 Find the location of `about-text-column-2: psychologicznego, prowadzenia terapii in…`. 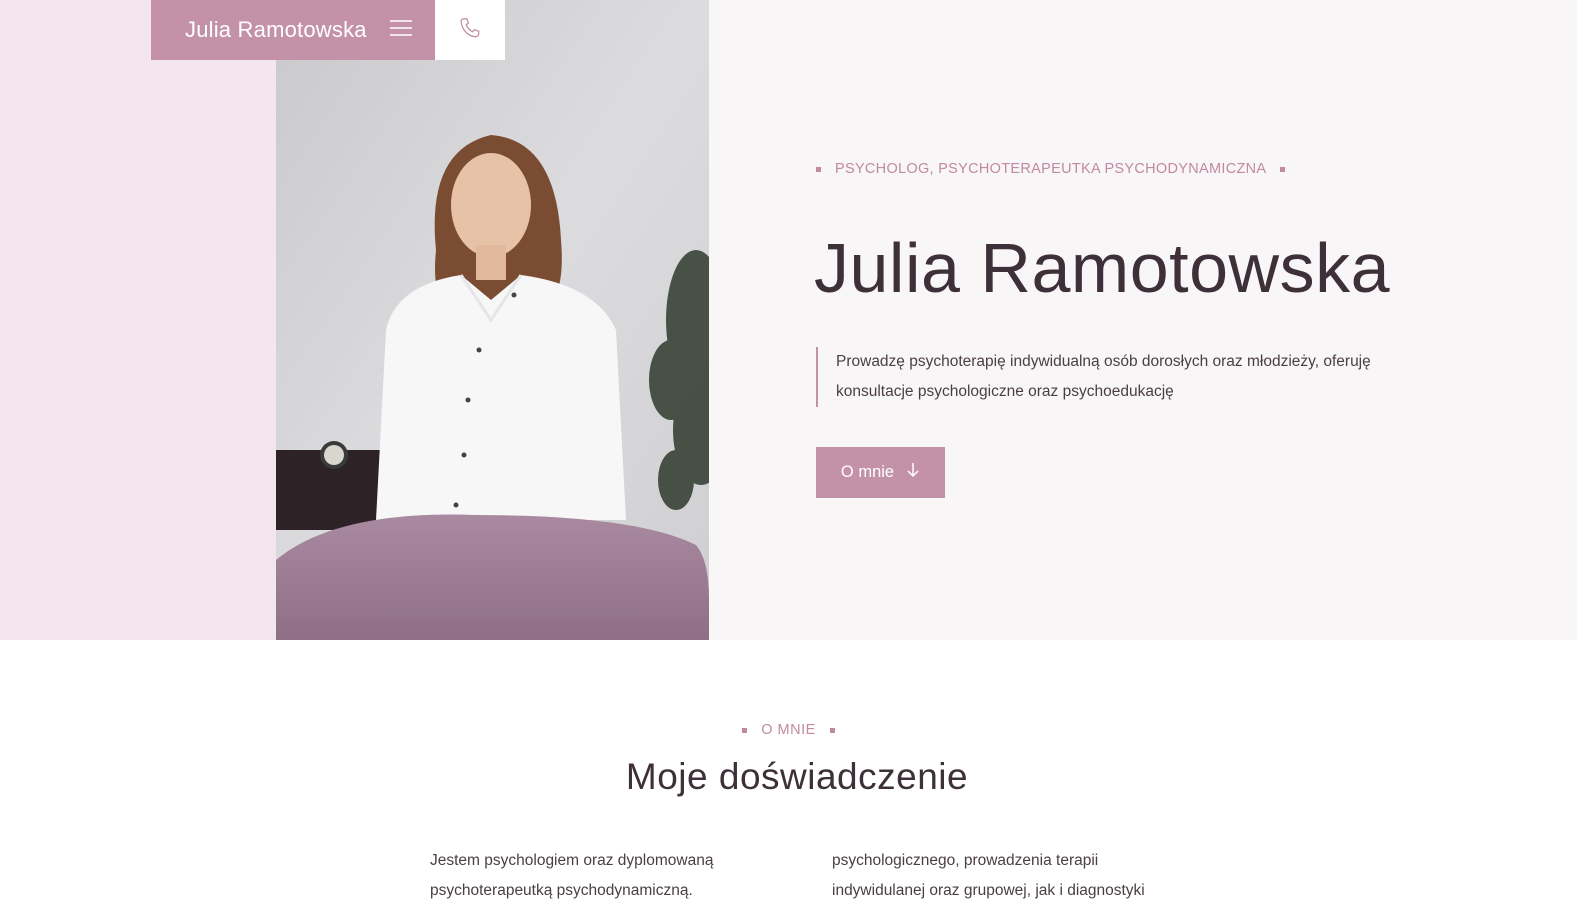

about-text-column-2: psychologicznego, prowadzenia terapii in… is located at coordinates (1012, 876).